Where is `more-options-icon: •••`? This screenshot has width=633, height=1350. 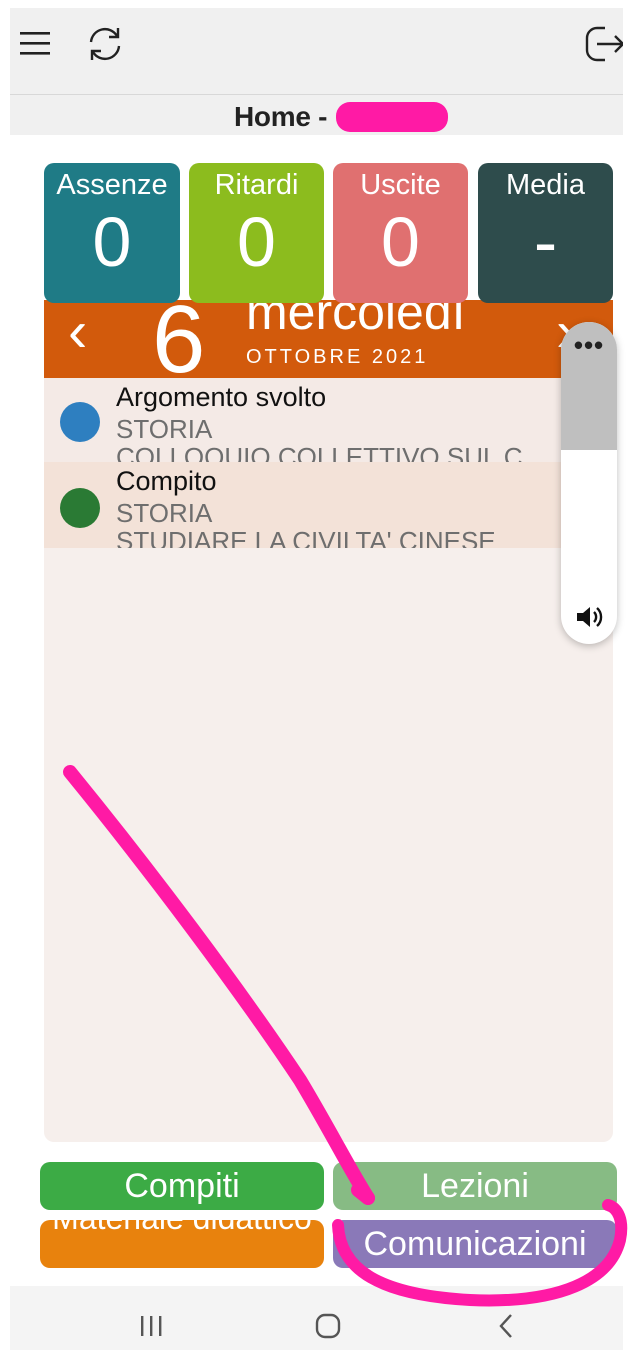
more-options-icon: ••• is located at coordinates (589, 345).